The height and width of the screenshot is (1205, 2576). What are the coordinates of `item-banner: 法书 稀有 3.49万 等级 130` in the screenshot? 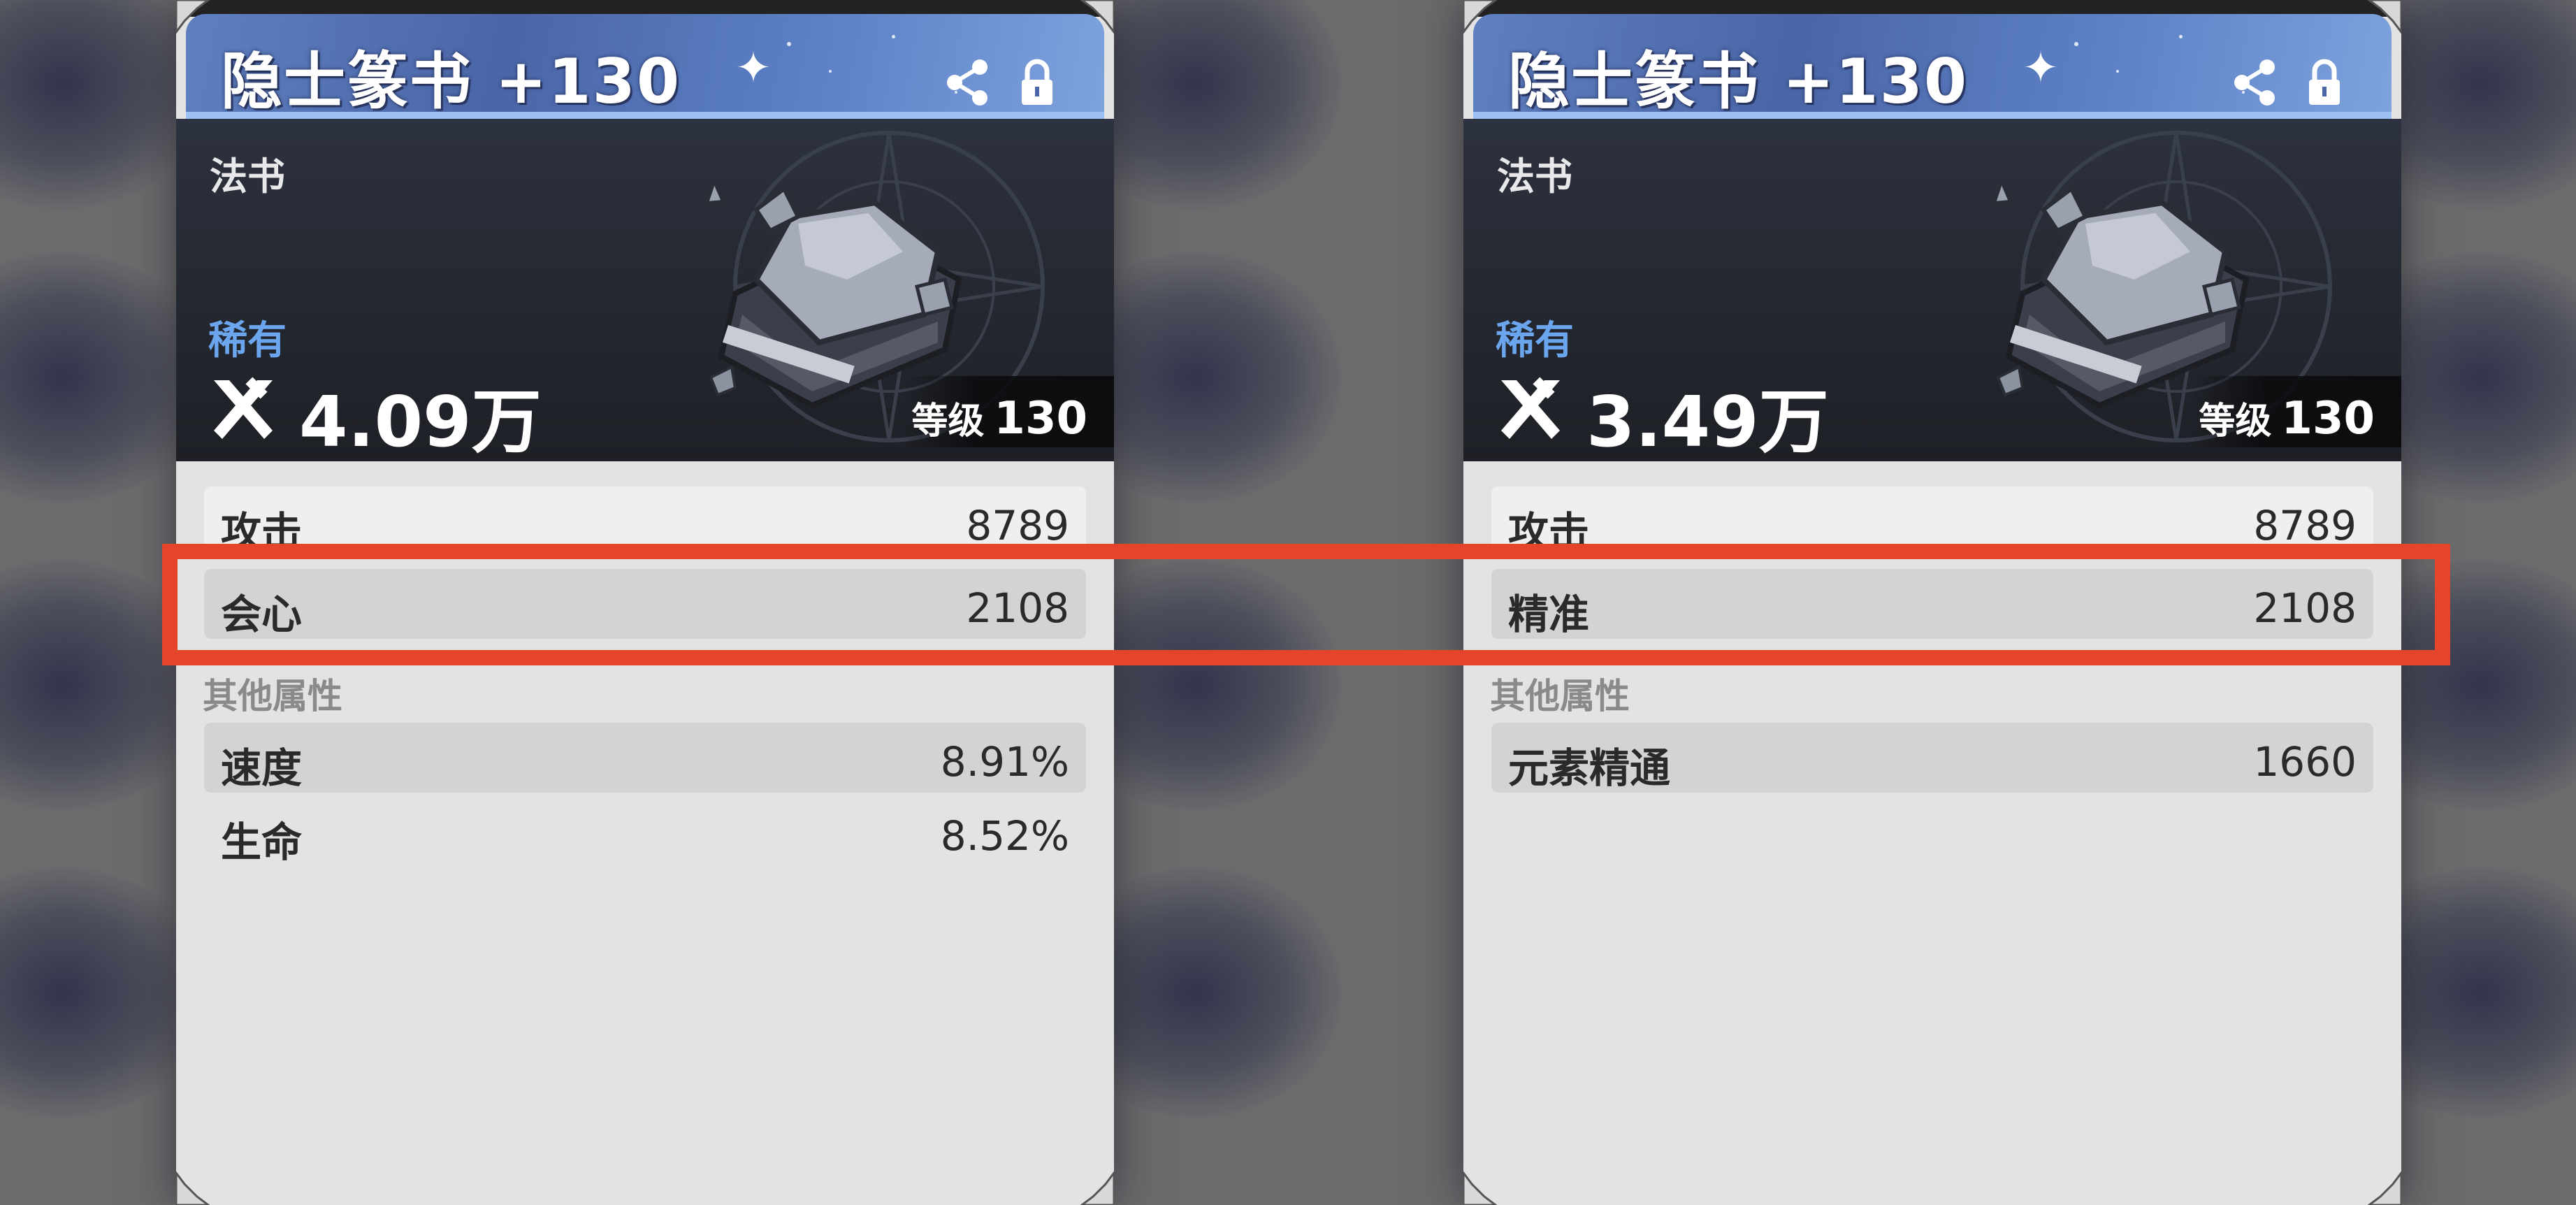 It's located at (1932, 290).